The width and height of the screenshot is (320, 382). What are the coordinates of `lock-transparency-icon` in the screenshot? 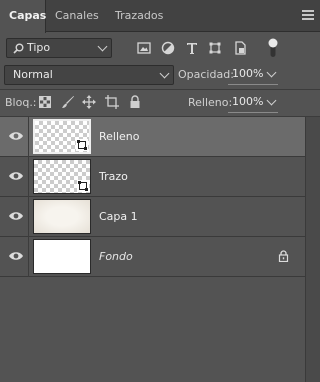 It's located at (45, 102).